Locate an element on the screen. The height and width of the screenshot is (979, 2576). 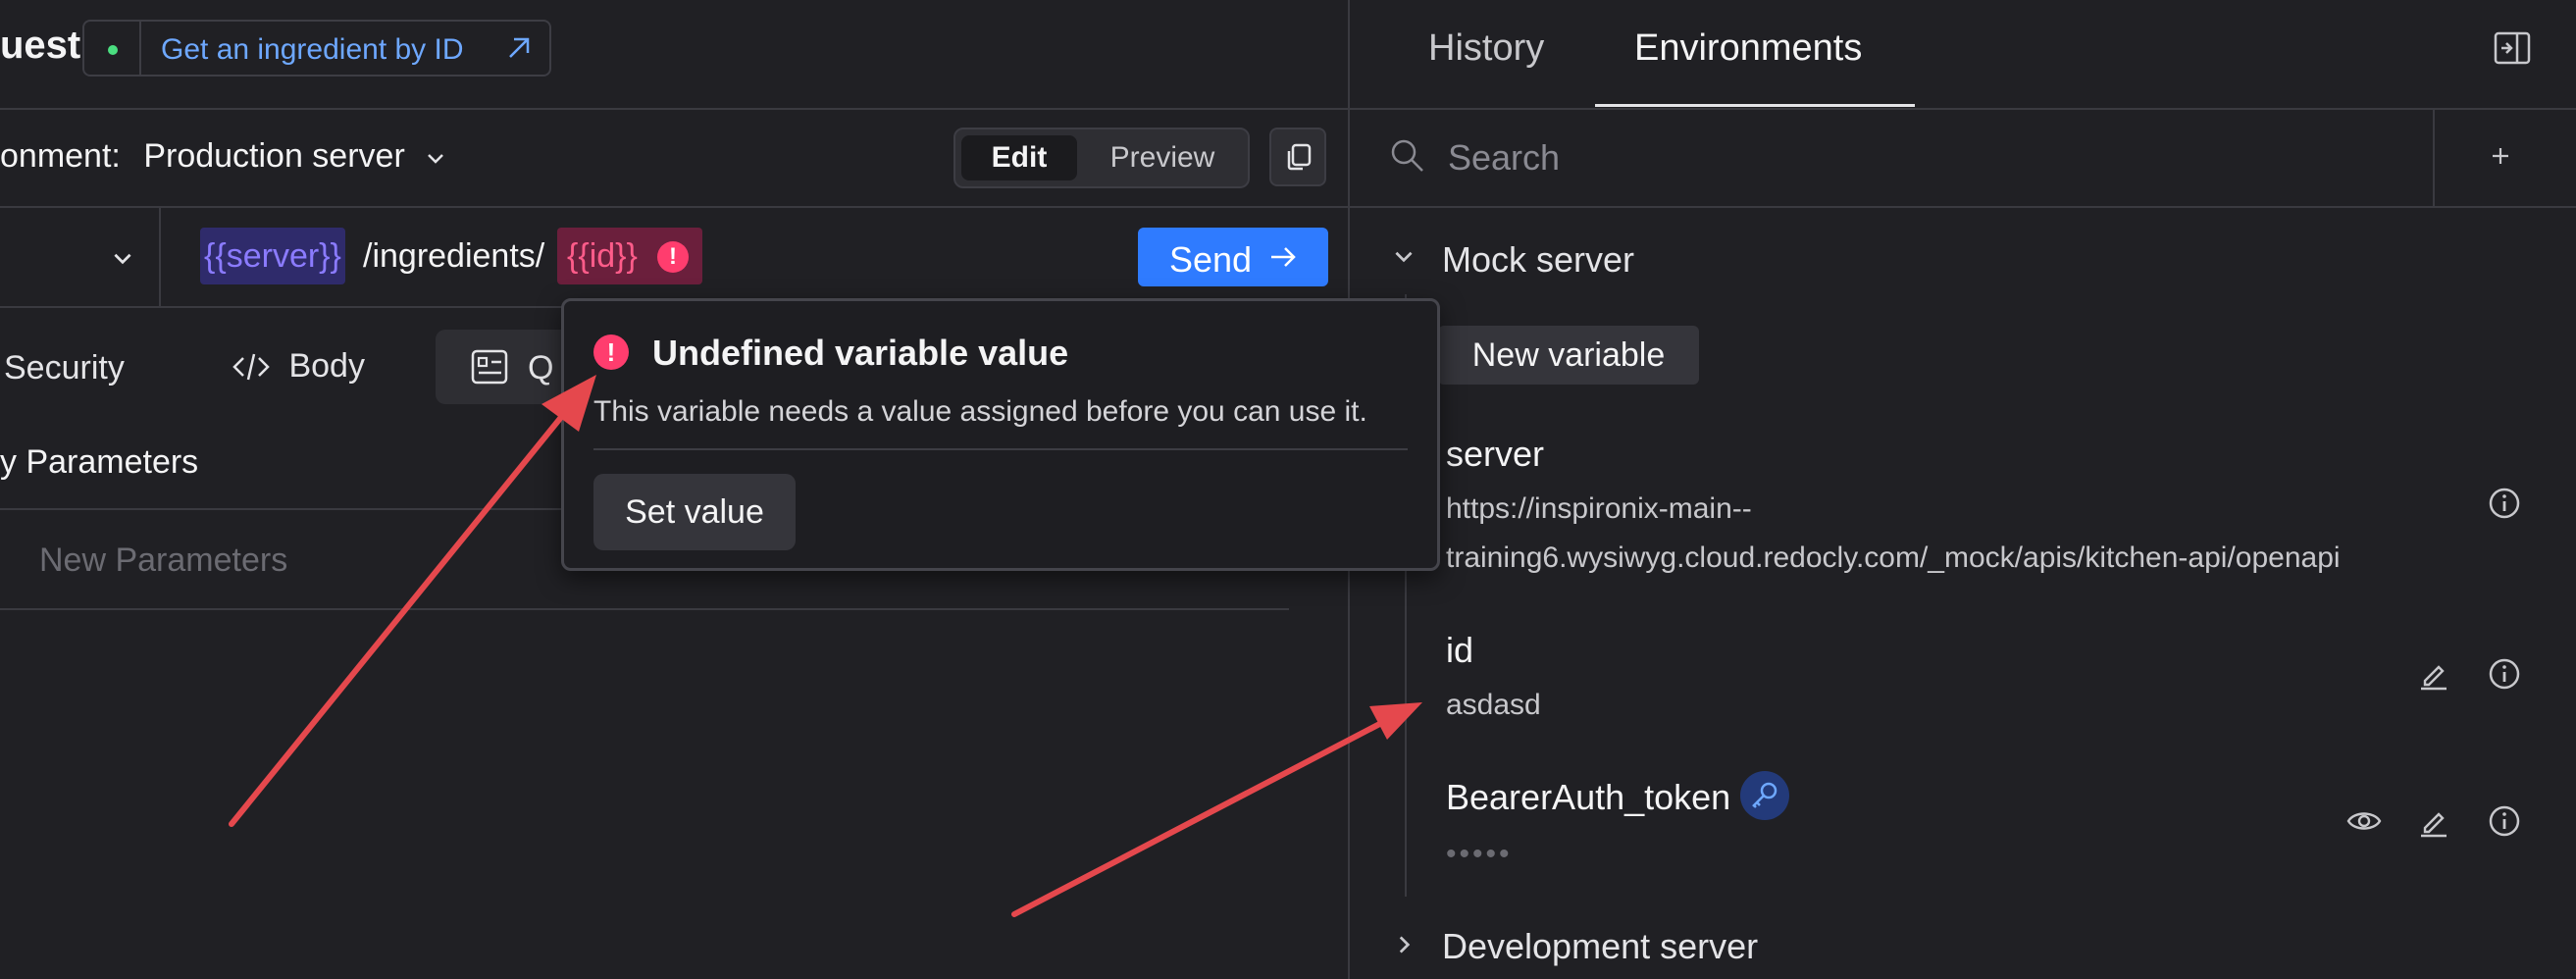
plus-icon is located at coordinates (2500, 156).